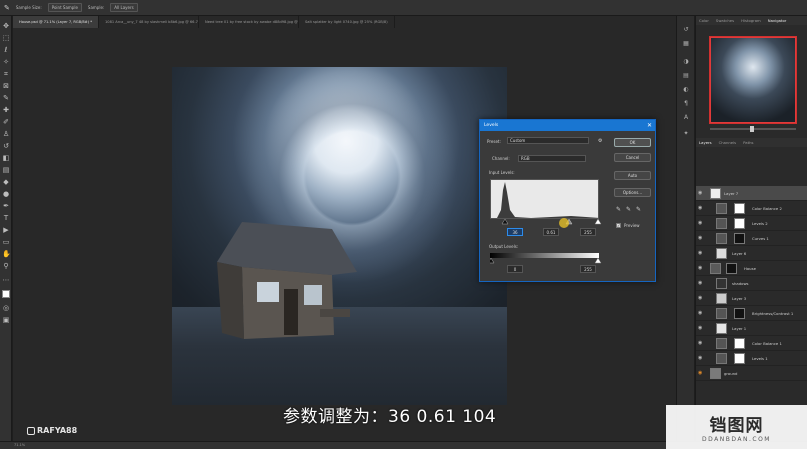  I want to click on layer-row: ◉ House, so click(751, 268).